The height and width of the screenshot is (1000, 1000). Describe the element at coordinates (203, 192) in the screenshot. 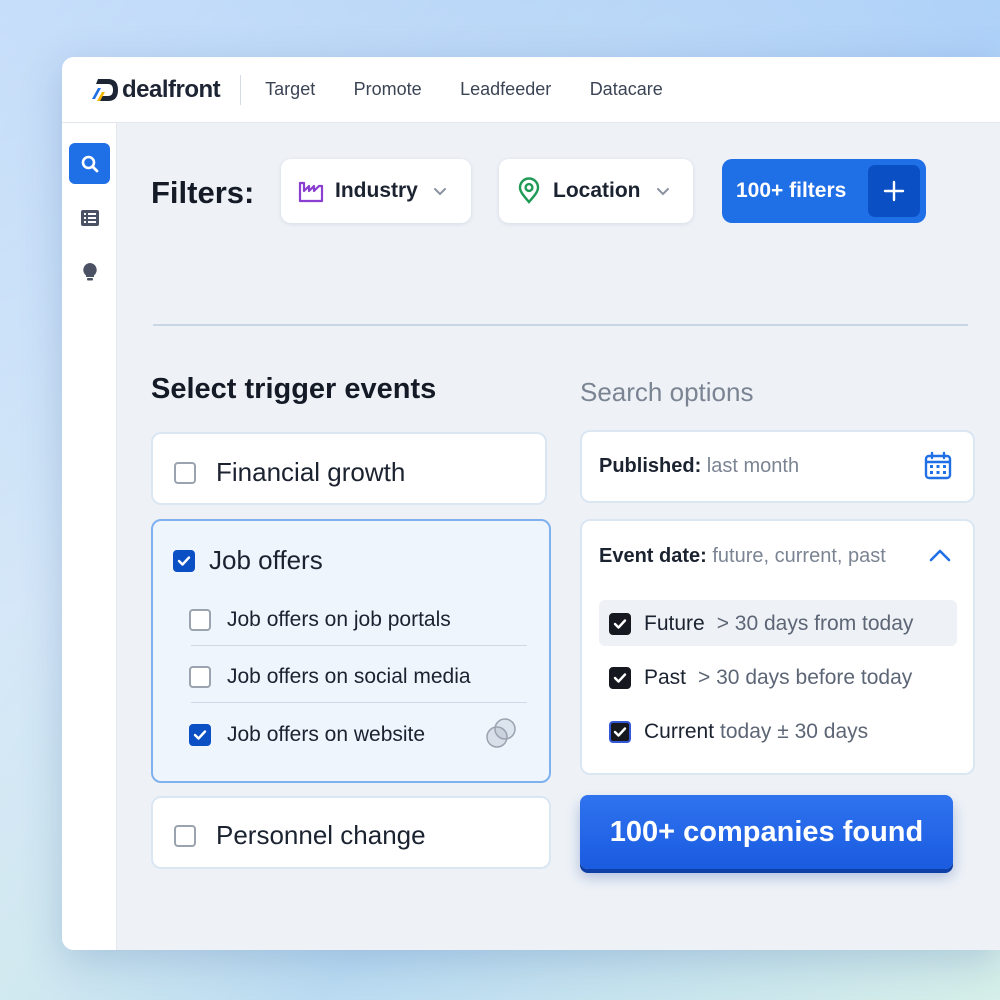

I see `filters-label: Filters:` at that location.